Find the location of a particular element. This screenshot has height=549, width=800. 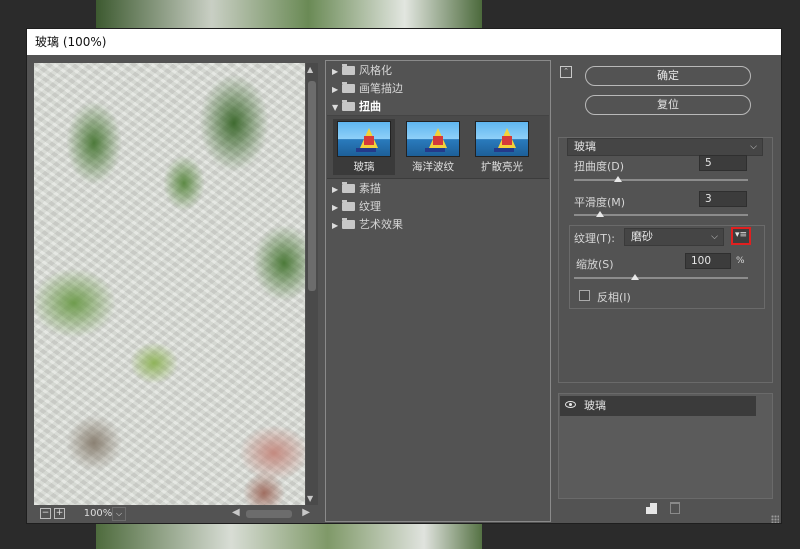

filter-select: 玻璃 ⌵ is located at coordinates (665, 147).